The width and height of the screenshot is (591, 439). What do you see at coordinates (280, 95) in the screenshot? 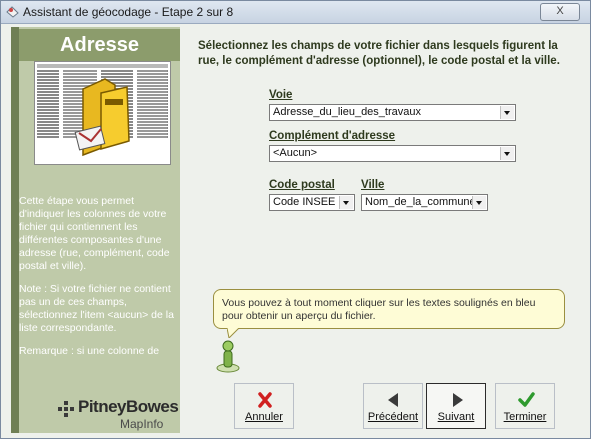
I see `voie-label: Voie` at bounding box center [280, 95].